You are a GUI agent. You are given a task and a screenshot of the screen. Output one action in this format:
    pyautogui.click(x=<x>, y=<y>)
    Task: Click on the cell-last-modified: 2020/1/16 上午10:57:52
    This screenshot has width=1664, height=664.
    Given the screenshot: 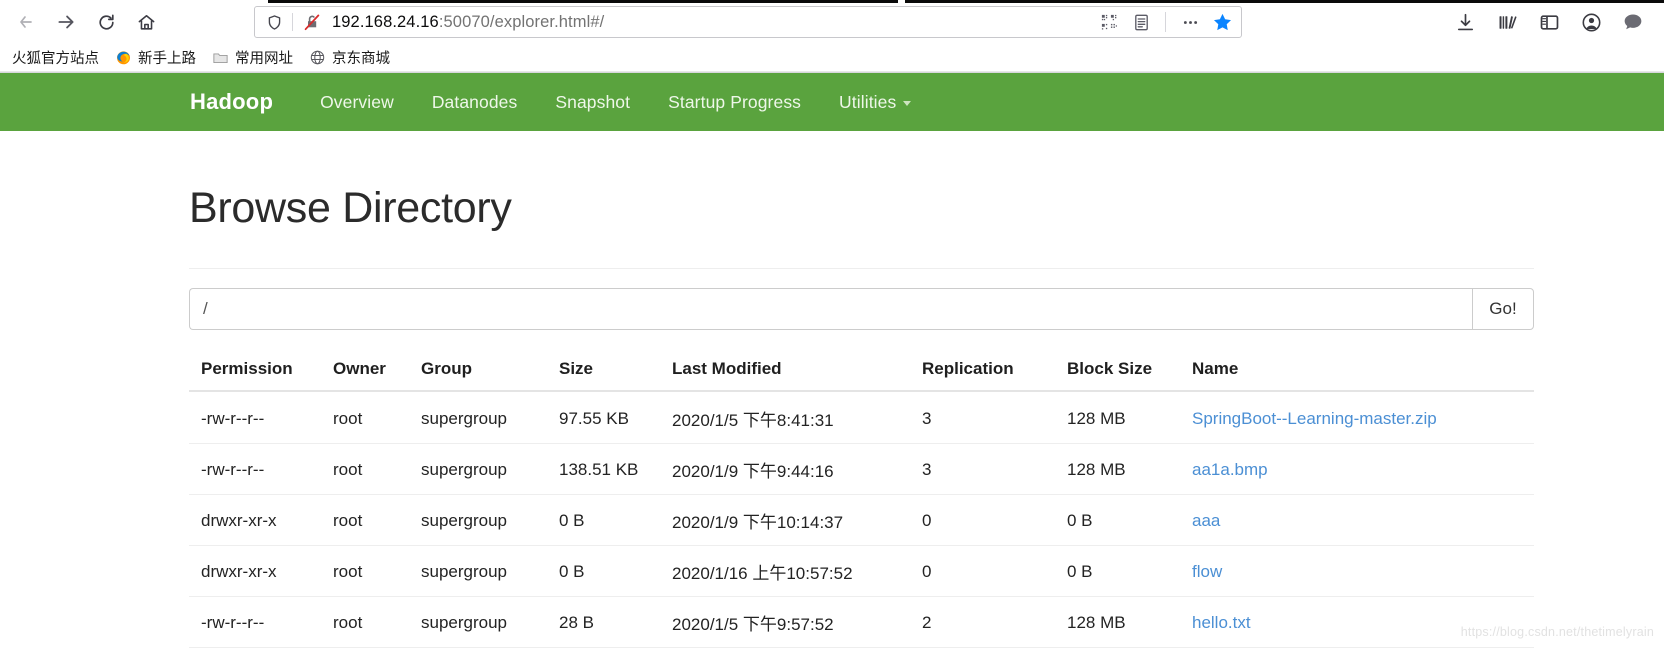 What is the action you would take?
    pyautogui.click(x=797, y=571)
    